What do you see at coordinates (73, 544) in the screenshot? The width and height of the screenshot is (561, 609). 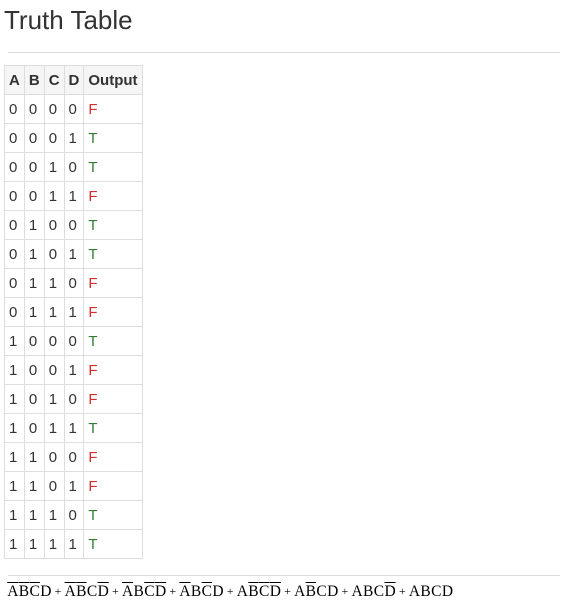 I see `table-row: 1111T` at bounding box center [73, 544].